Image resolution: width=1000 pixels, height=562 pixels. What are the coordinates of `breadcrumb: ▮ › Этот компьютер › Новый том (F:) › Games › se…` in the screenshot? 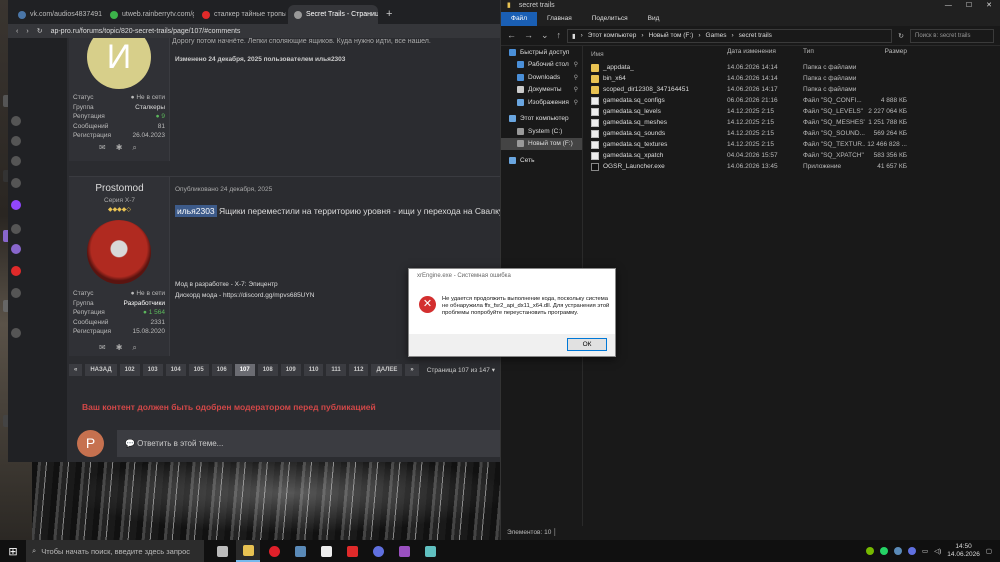 It's located at (730, 35).